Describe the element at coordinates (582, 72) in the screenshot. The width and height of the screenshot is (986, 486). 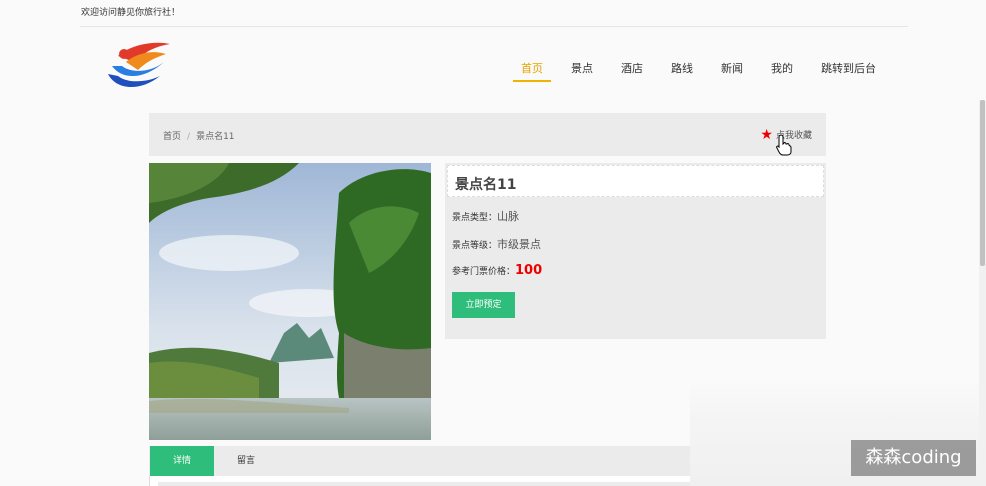
I see `nav-item-attractions: 景点` at that location.